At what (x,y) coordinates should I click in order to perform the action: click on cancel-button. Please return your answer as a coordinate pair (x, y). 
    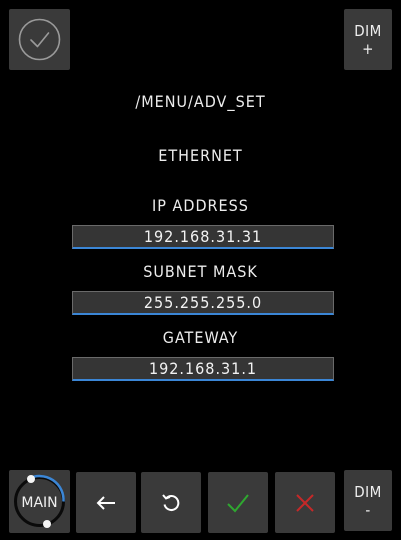
    Looking at the image, I should click on (305, 502).